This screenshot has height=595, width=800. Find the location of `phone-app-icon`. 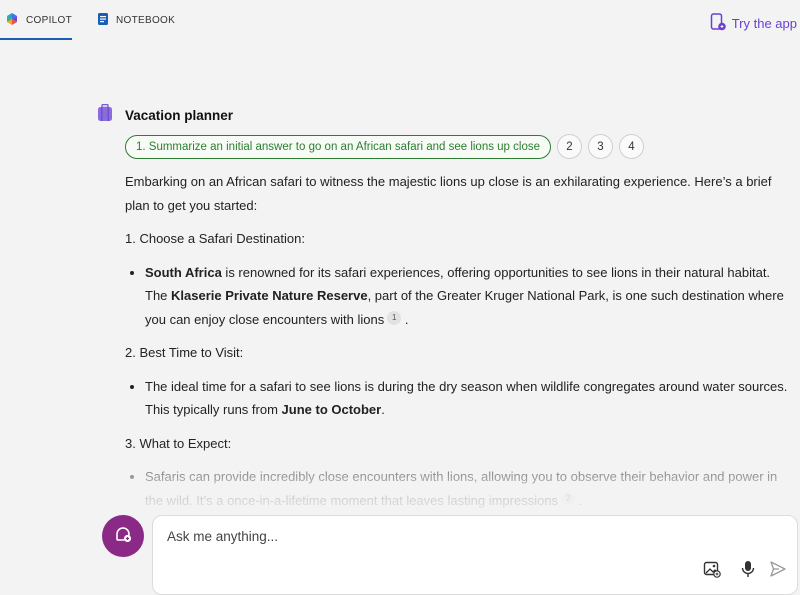

phone-app-icon is located at coordinates (718, 23).